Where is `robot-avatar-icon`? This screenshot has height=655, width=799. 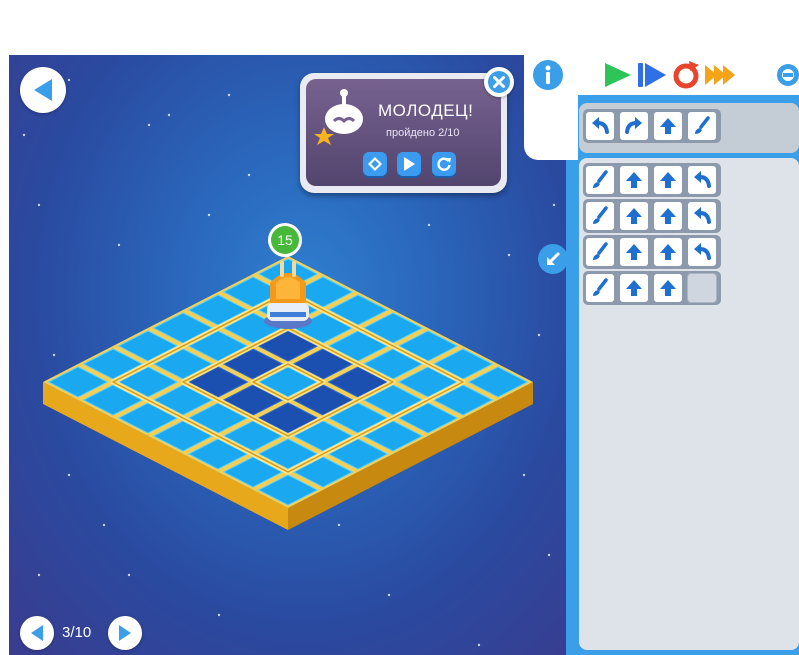
robot-avatar-icon is located at coordinates (338, 117).